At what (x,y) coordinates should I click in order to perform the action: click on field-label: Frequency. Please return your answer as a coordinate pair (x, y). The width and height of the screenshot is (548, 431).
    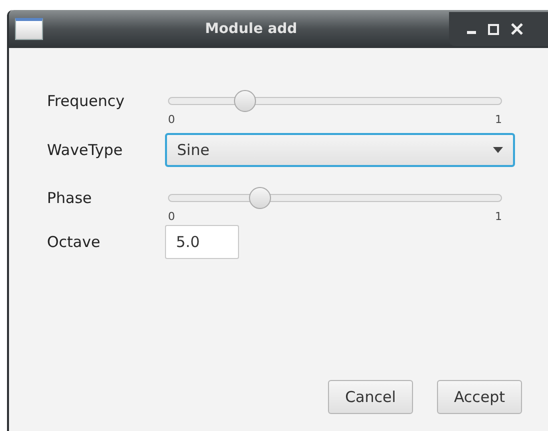
    Looking at the image, I should click on (86, 101).